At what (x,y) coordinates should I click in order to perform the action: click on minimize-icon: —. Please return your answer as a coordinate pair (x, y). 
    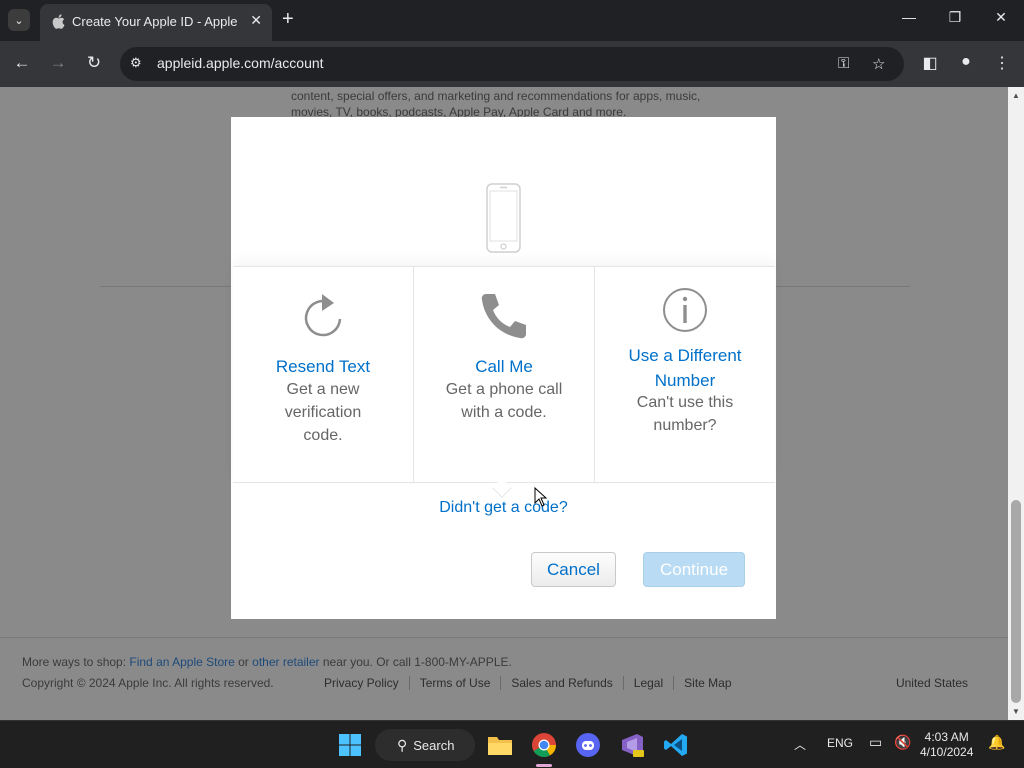
    Looking at the image, I should click on (909, 17).